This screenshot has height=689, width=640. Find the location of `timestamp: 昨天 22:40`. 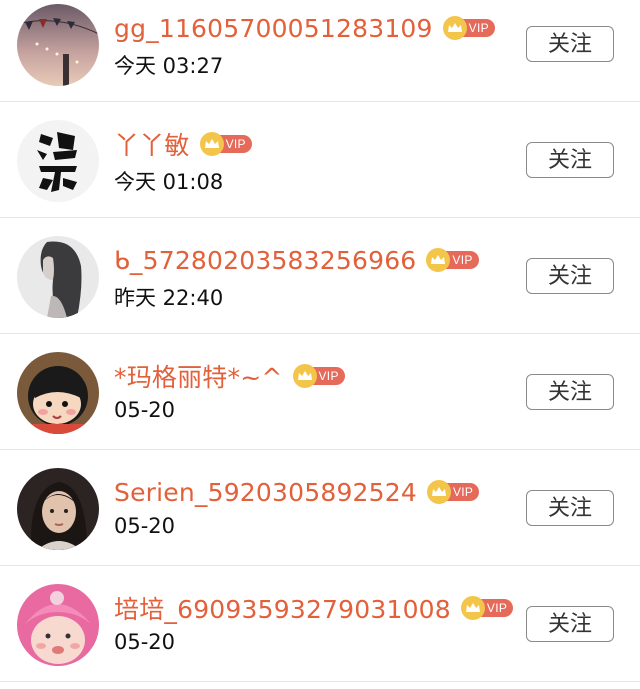

timestamp: 昨天 22:40 is located at coordinates (169, 298).